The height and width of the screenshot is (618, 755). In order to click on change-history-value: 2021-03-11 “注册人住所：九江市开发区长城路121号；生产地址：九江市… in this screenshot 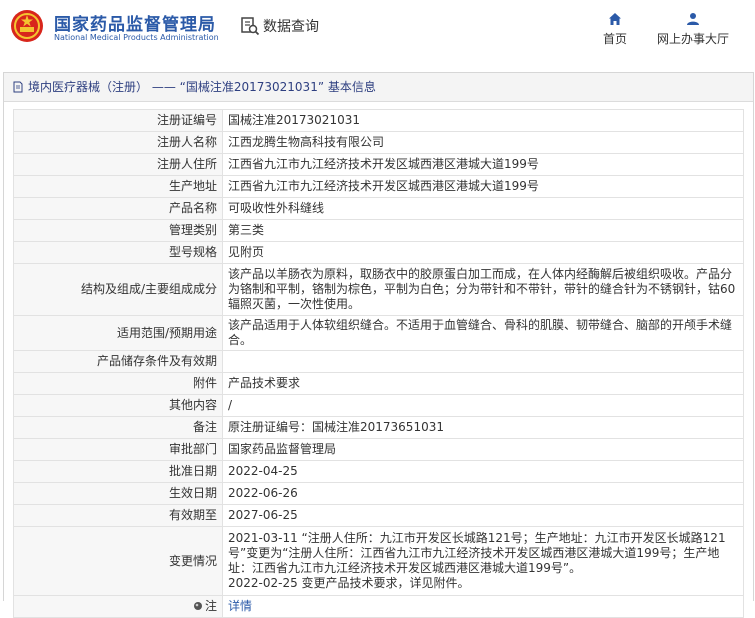, I will do `click(483, 561)`.